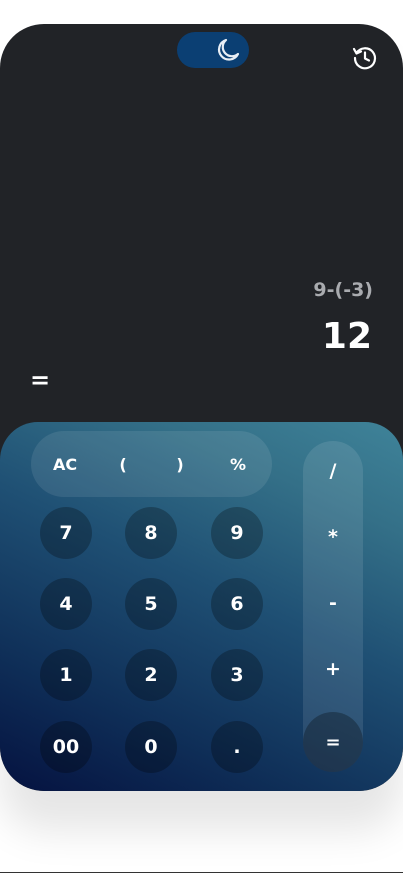 The width and height of the screenshot is (403, 873). I want to click on digit-5-button: 5, so click(151, 604).